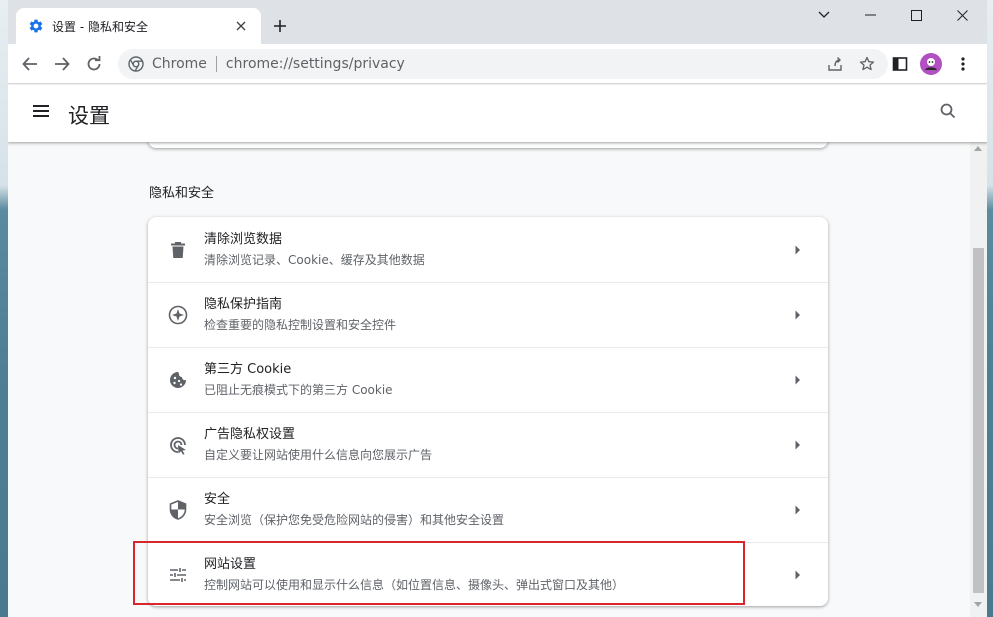  I want to click on reload-button, so click(94, 64).